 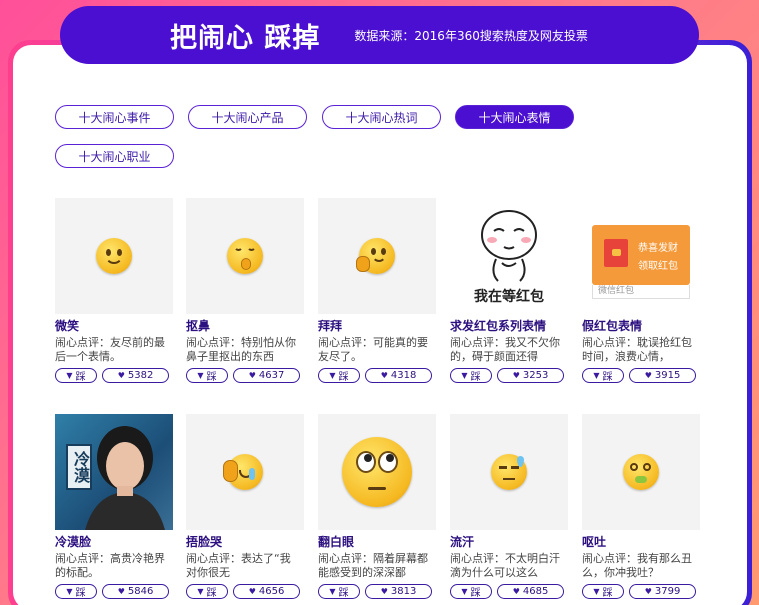 What do you see at coordinates (637, 349) in the screenshot?
I see `card-comment: 闹心点评：耽误抢红包时间，浪费心情，` at bounding box center [637, 349].